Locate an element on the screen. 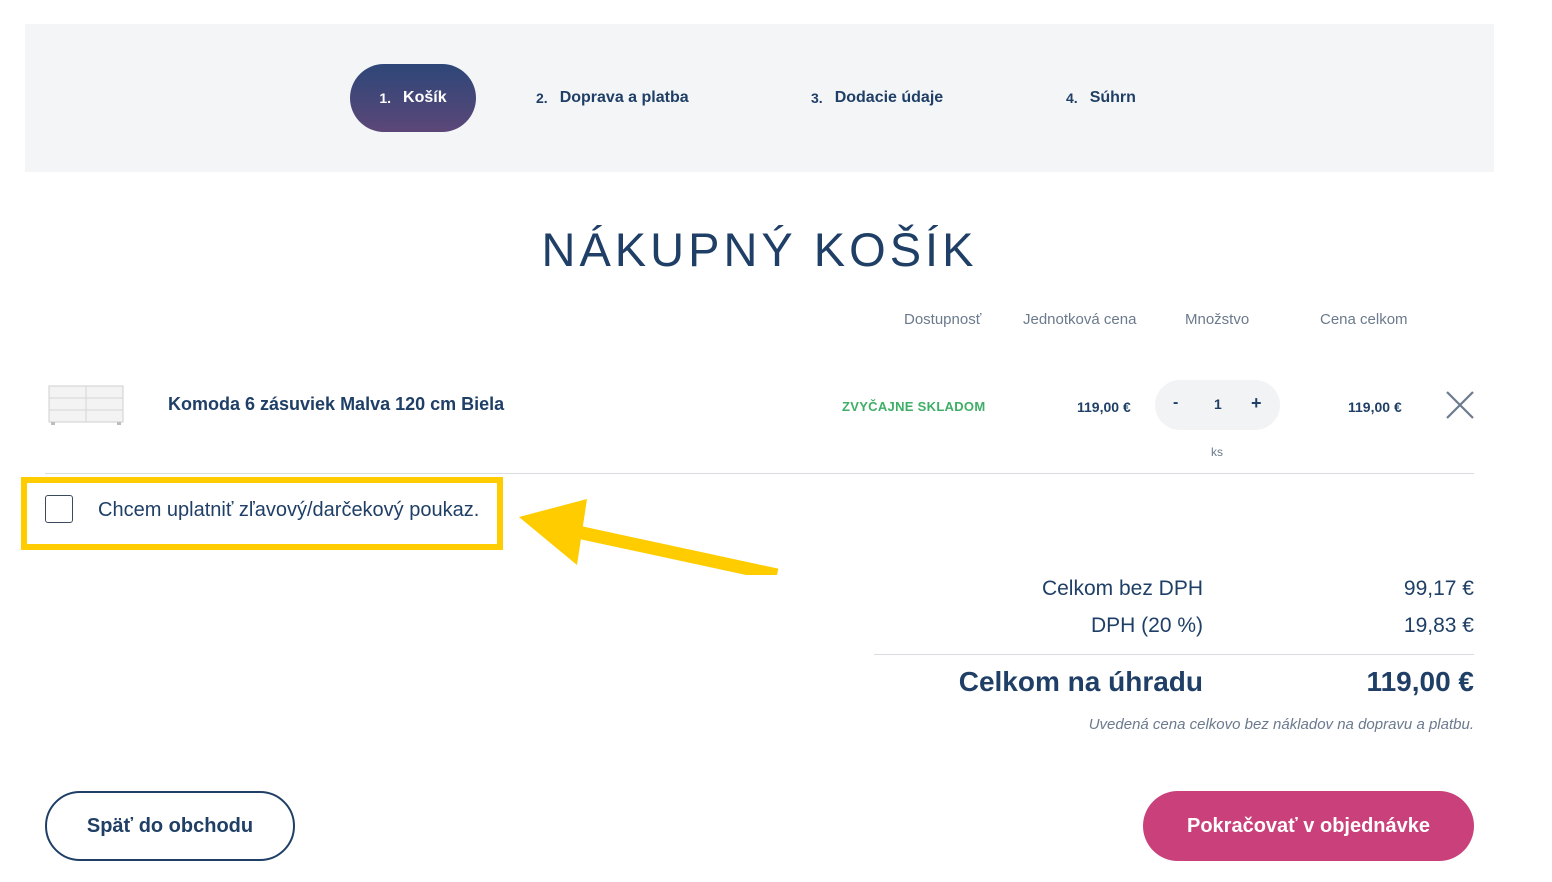 The width and height of the screenshot is (1552, 882). vat-label: DPH (20 %) is located at coordinates (1146, 625).